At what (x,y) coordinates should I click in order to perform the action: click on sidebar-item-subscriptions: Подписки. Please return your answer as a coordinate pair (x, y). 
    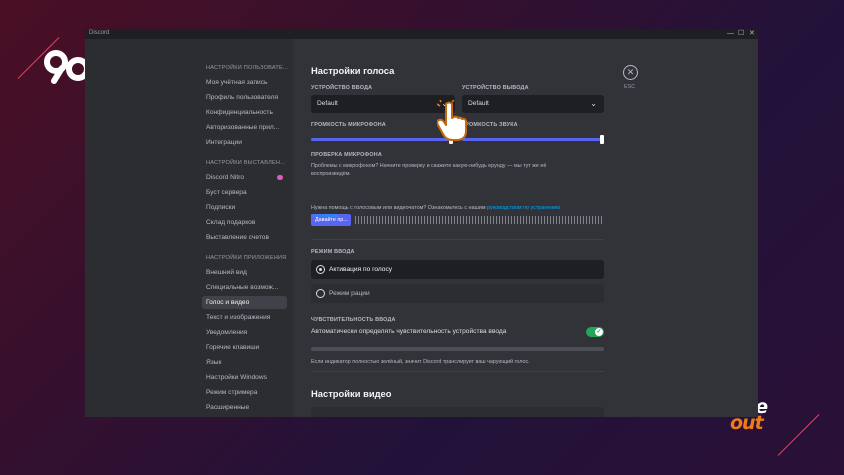
    Looking at the image, I should click on (244, 207).